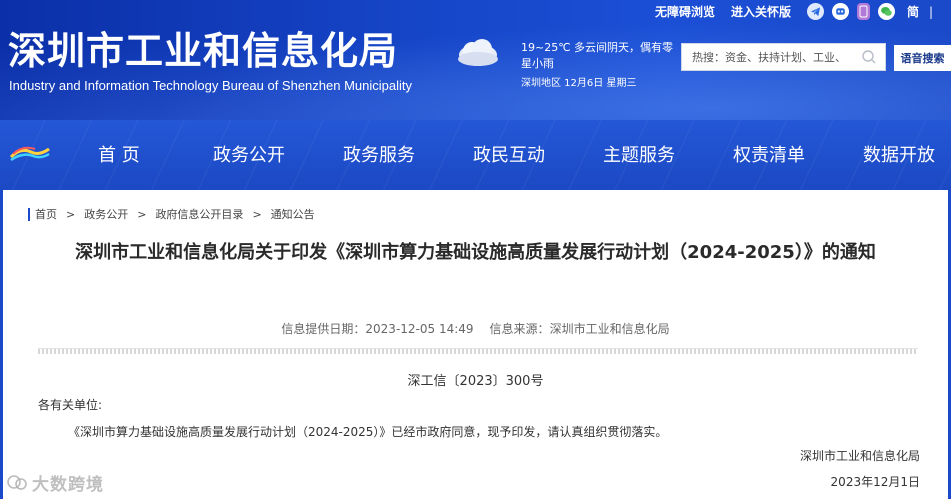  I want to click on watermark: 大数跨境, so click(55, 482).